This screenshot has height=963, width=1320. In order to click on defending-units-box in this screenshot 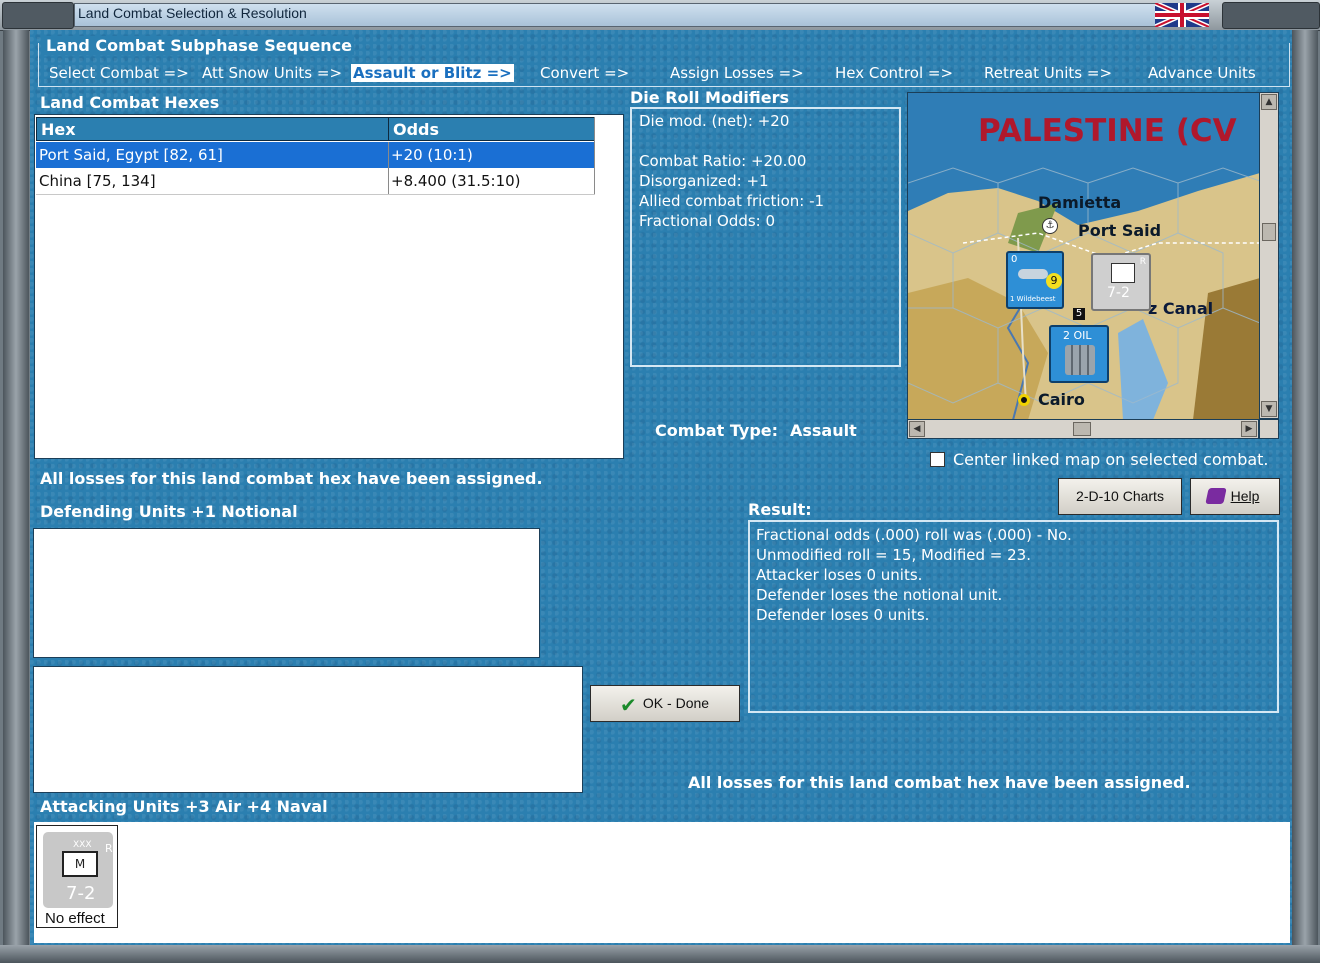, I will do `click(286, 593)`.